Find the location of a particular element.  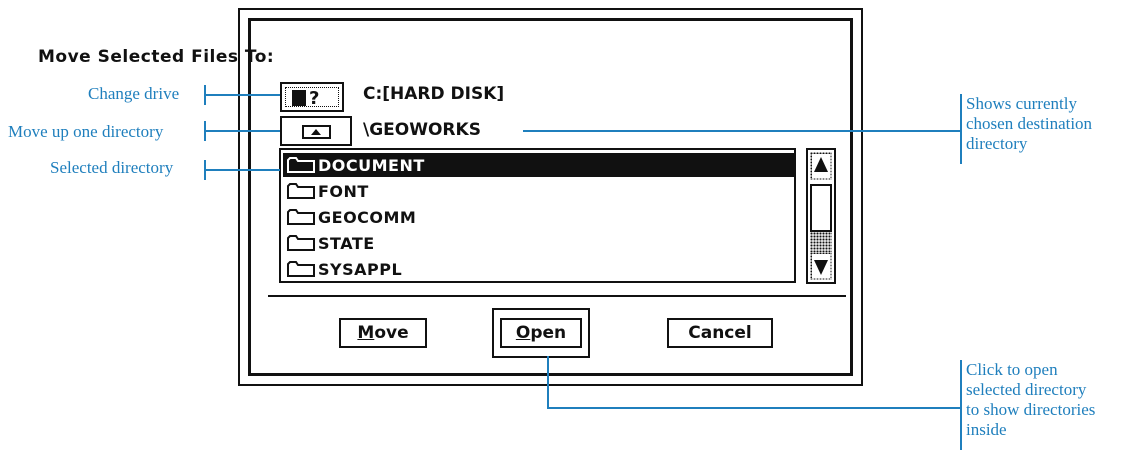

list-item-font: FONT is located at coordinates (538, 191).